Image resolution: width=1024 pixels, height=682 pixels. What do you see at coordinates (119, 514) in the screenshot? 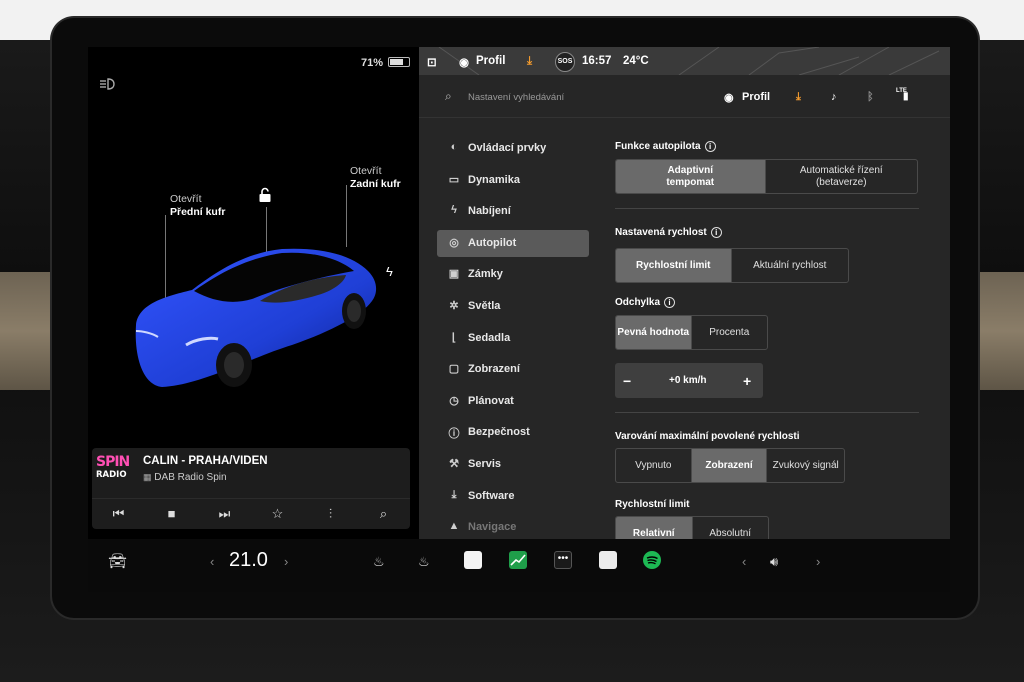
I see `previous-icon: ⏮` at bounding box center [119, 514].